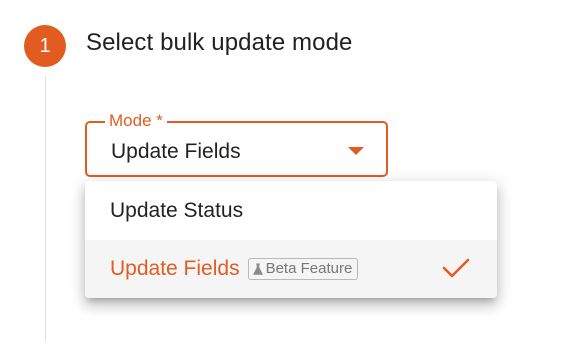 This screenshot has width=564, height=345. I want to click on step-connector-line, so click(45, 209).